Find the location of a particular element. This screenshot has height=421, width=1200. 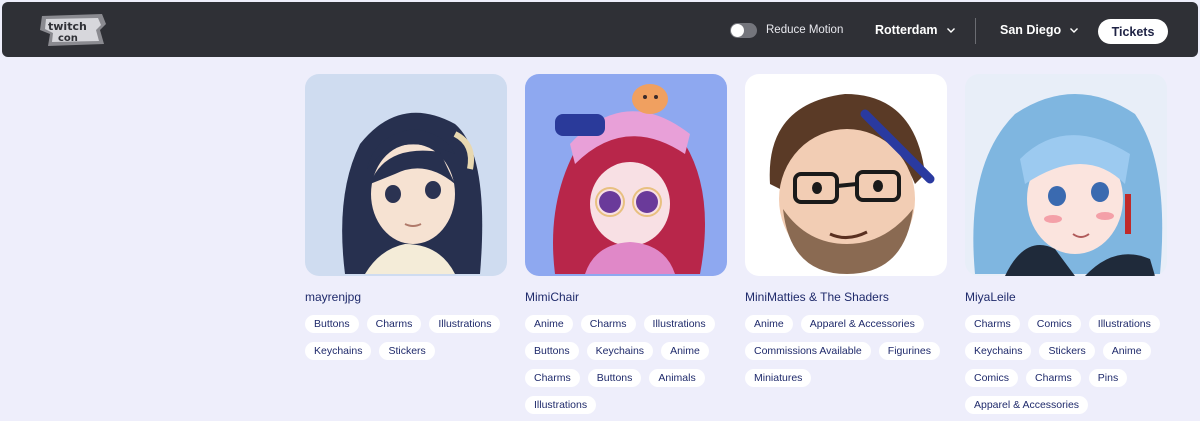

creator-name: MiyaLeile is located at coordinates (1066, 297).